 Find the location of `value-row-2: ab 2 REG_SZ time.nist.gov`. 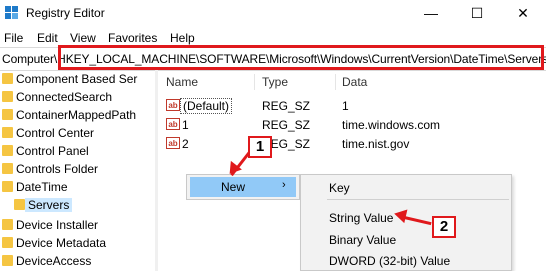

value-row-2: ab 2 REG_SZ time.nist.gov is located at coordinates (353, 144).